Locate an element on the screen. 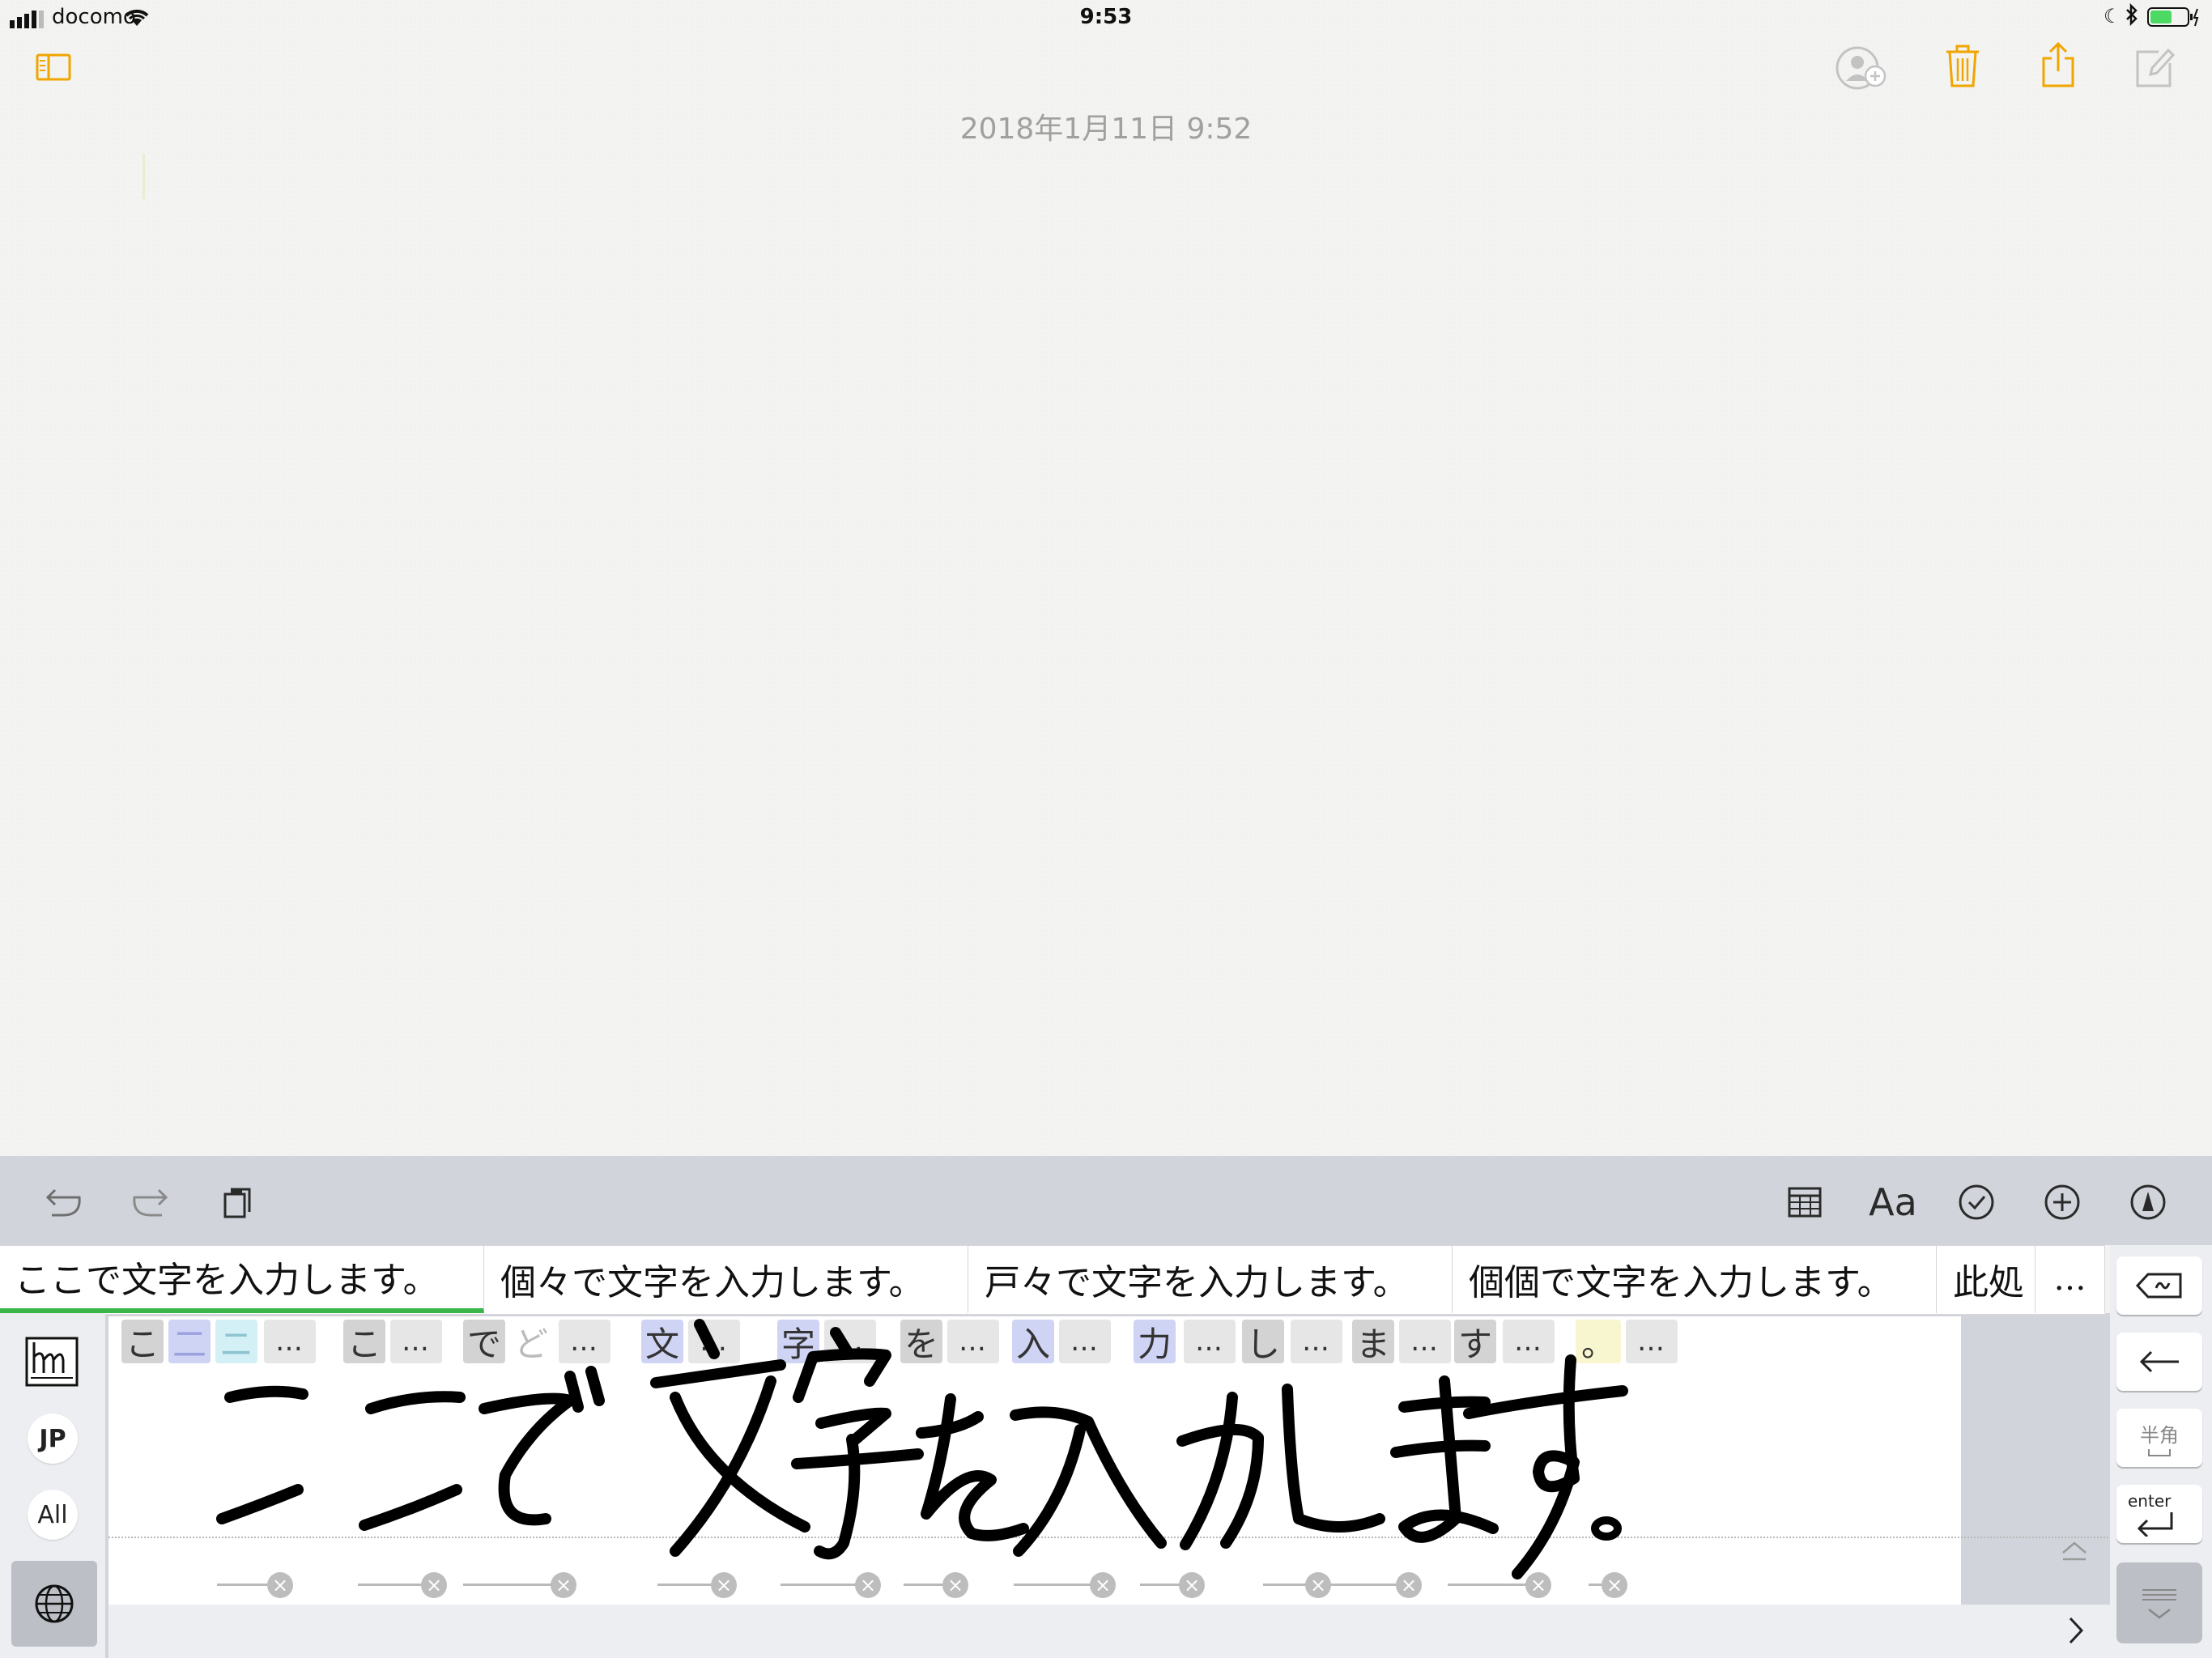 The width and height of the screenshot is (2212, 1658). sidebar-toggle-icon is located at coordinates (54, 68).